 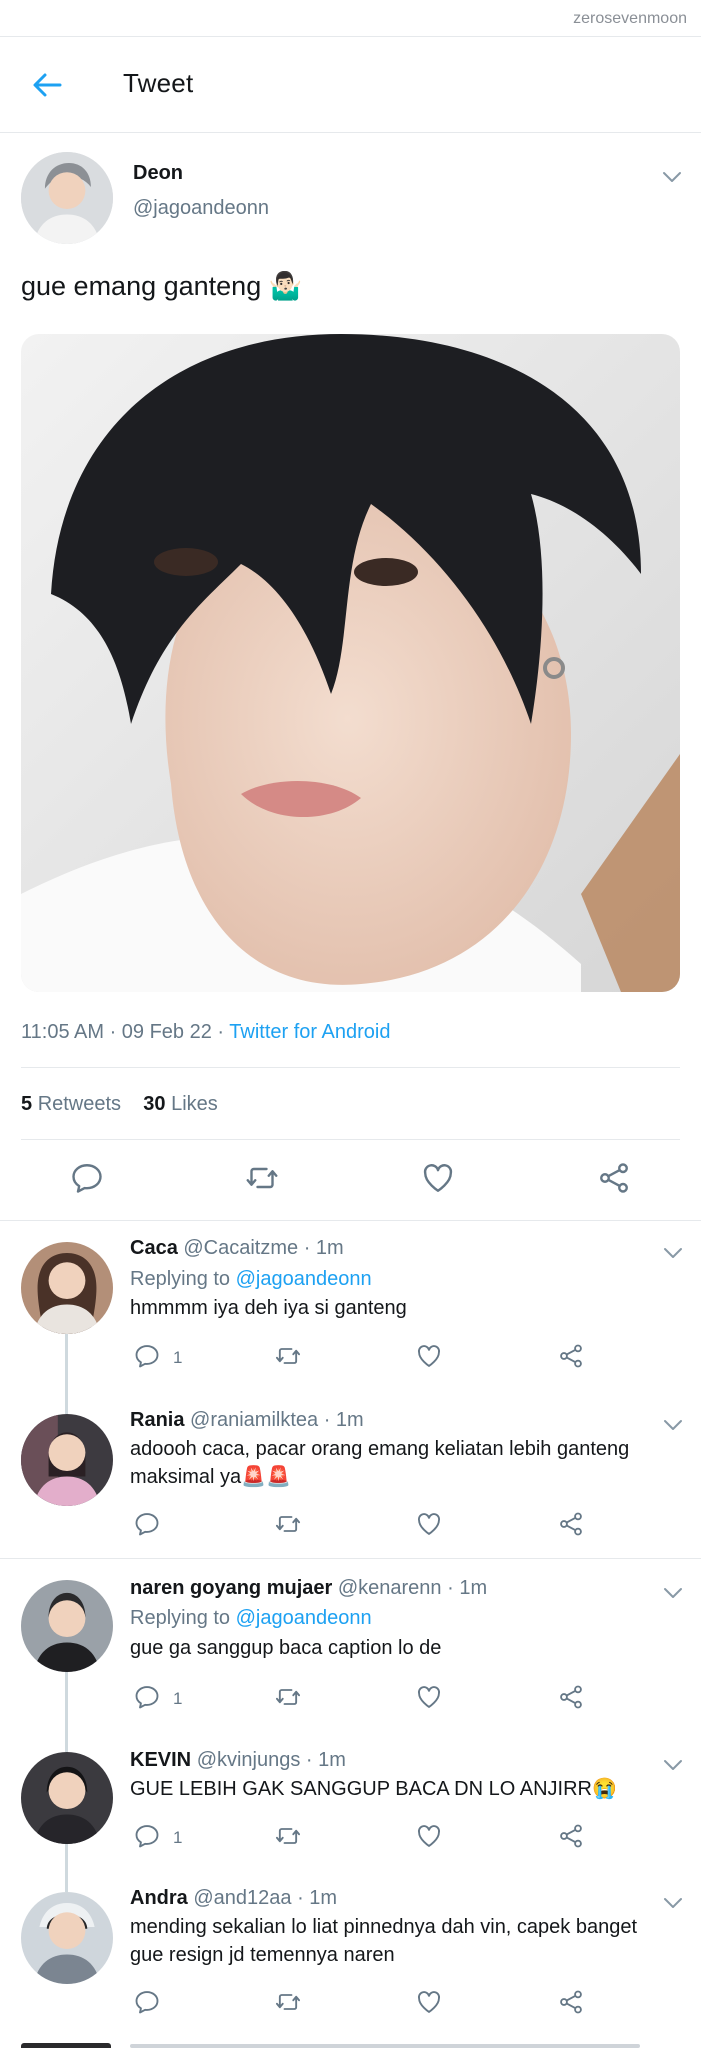 What do you see at coordinates (26, 1104) in the screenshot?
I see `retweet-count: 5` at bounding box center [26, 1104].